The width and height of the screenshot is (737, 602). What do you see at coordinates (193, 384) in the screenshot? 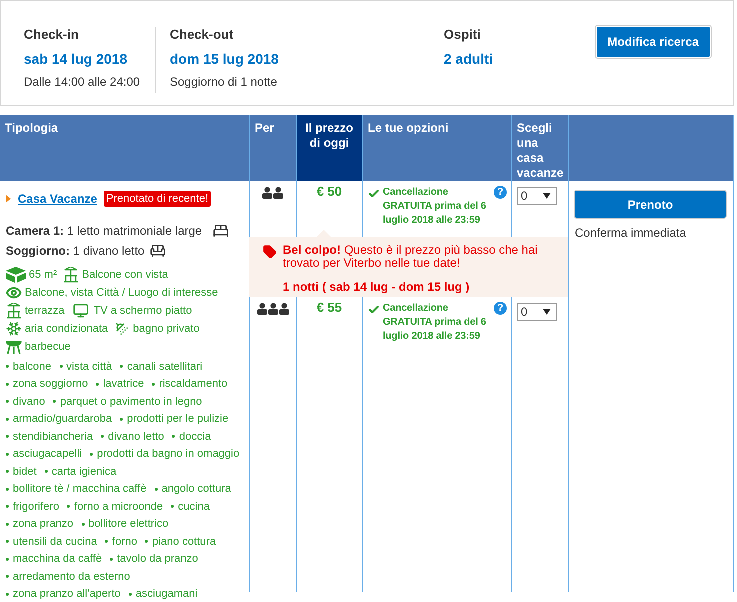
I see `amenity-label: riscaldamento` at bounding box center [193, 384].